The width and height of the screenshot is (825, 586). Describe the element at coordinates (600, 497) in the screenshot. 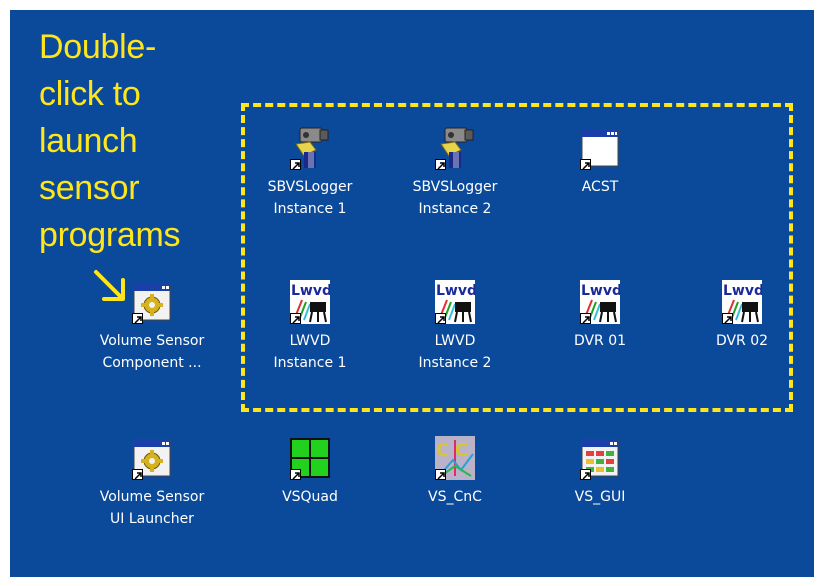

I see `icon-label: VS_GUI` at that location.